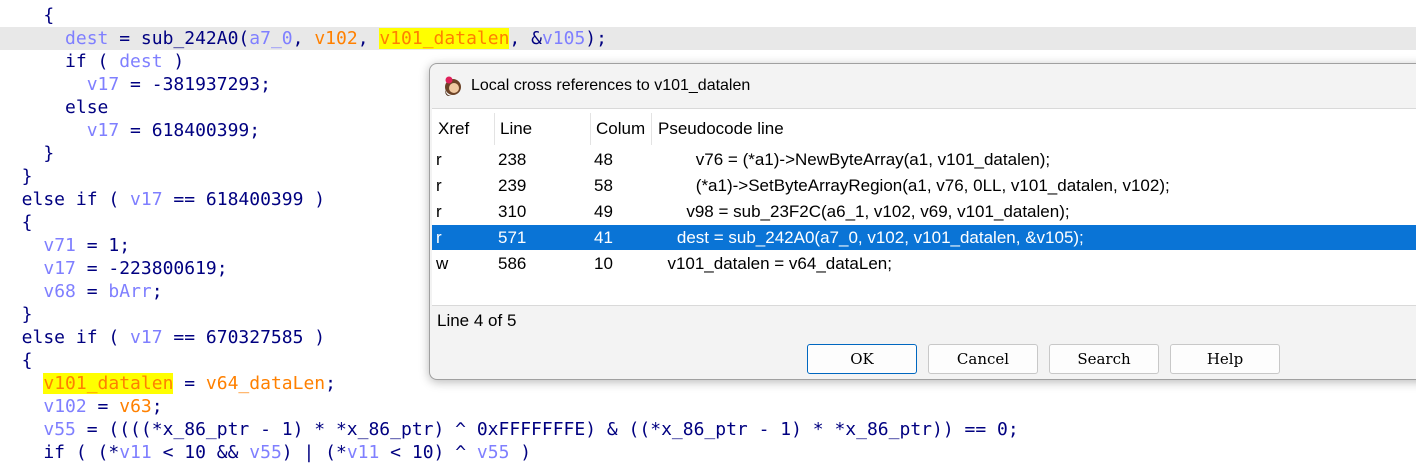  Describe the element at coordinates (190, 130) in the screenshot. I see `code-token: = 618400399;` at that location.